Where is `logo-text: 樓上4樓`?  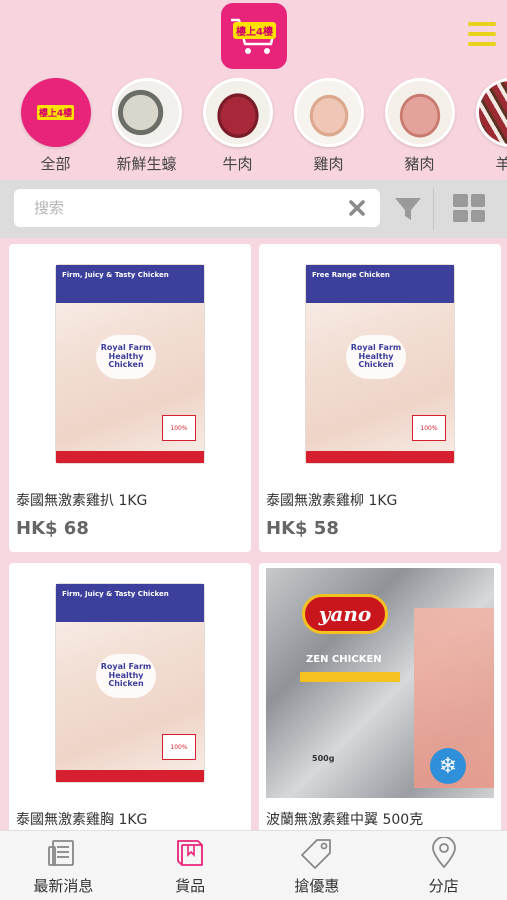 logo-text: 樓上4樓 is located at coordinates (254, 30).